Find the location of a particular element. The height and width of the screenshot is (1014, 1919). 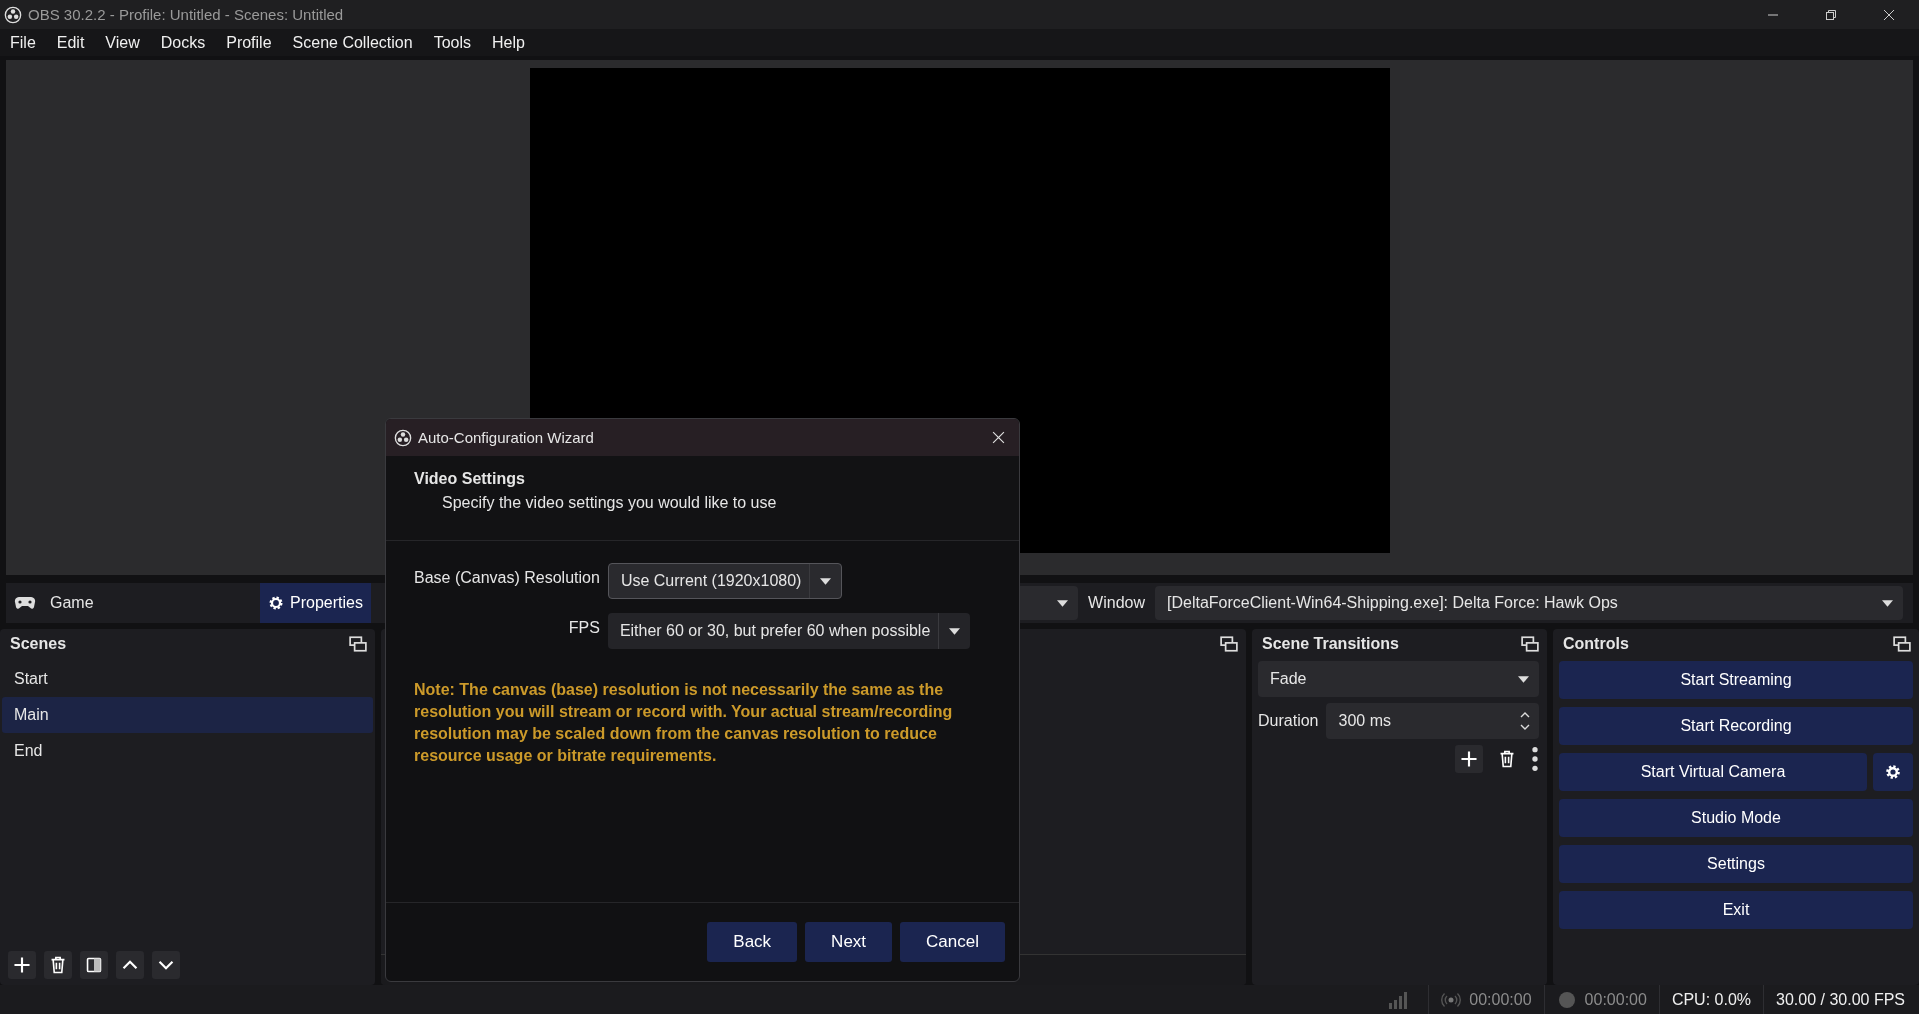

wizard-button: Back is located at coordinates (752, 942).